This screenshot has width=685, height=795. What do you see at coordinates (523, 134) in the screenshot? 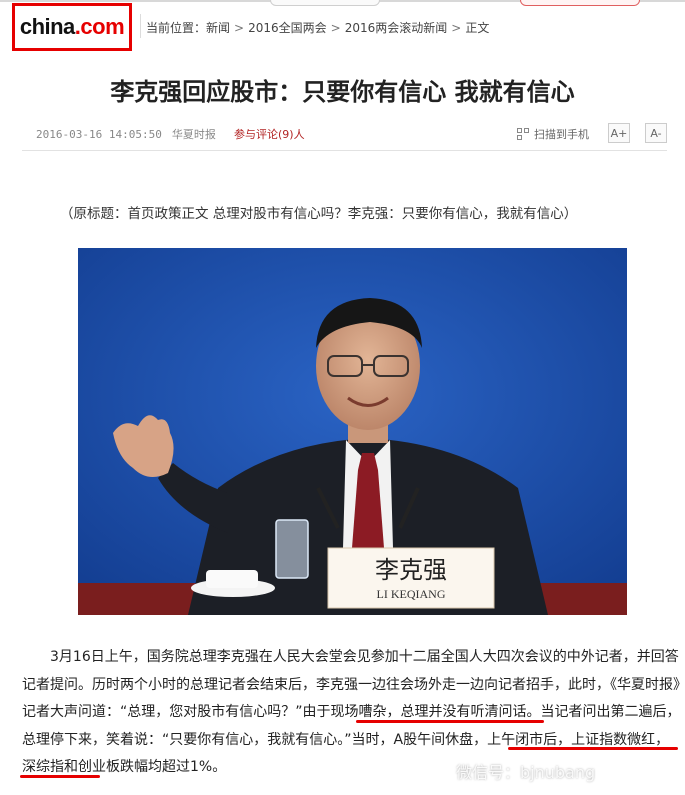
I see `qr-code-icon` at bounding box center [523, 134].